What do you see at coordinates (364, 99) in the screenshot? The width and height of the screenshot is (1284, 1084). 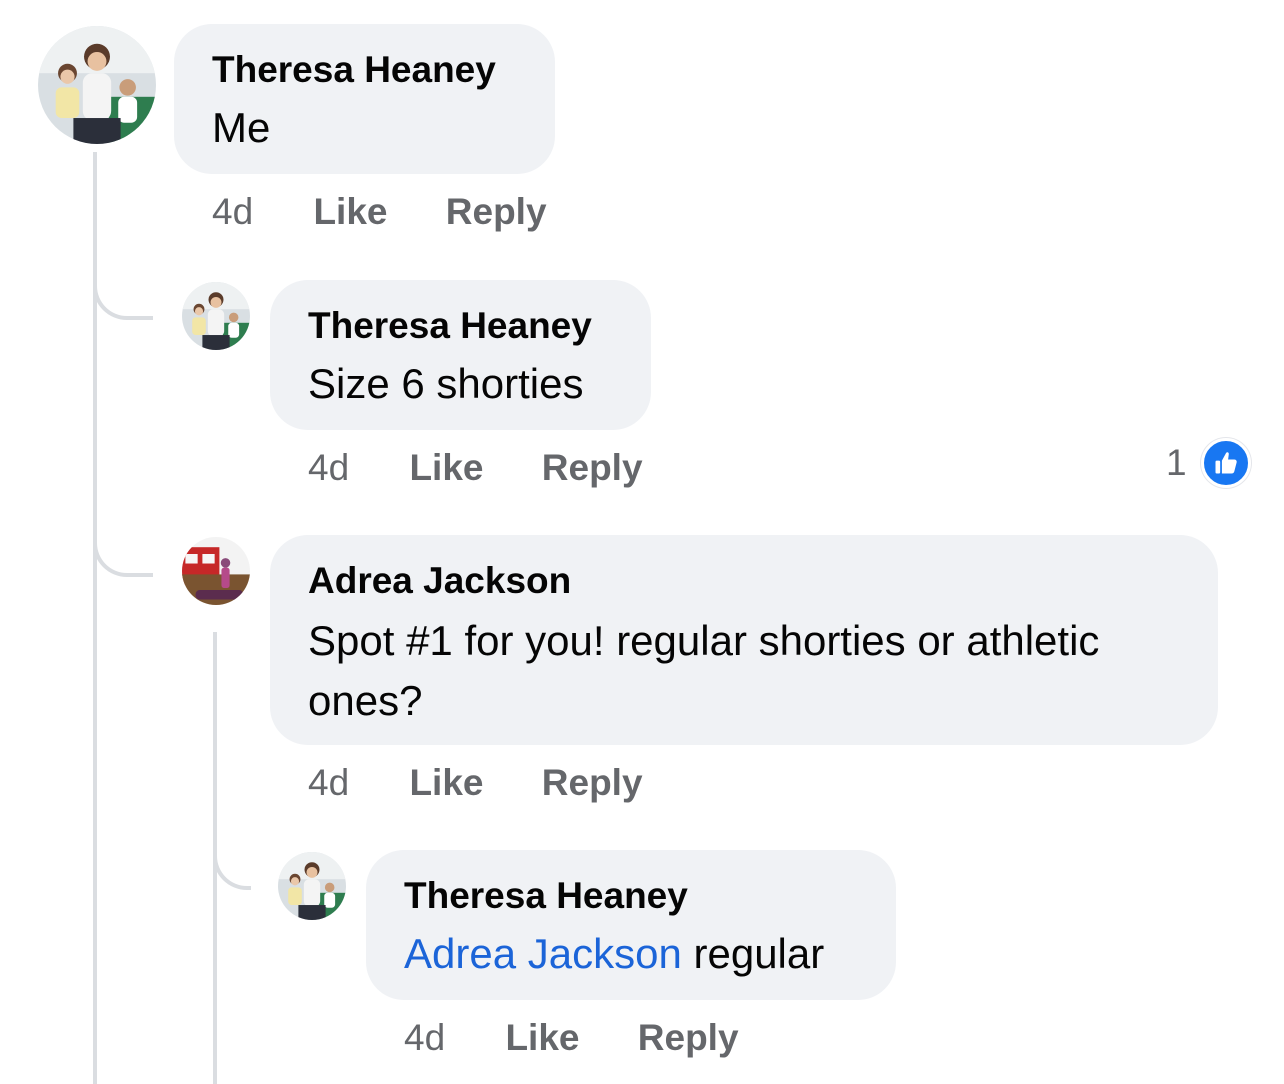 I see `comment-bubble: Theresa Heaney Me` at bounding box center [364, 99].